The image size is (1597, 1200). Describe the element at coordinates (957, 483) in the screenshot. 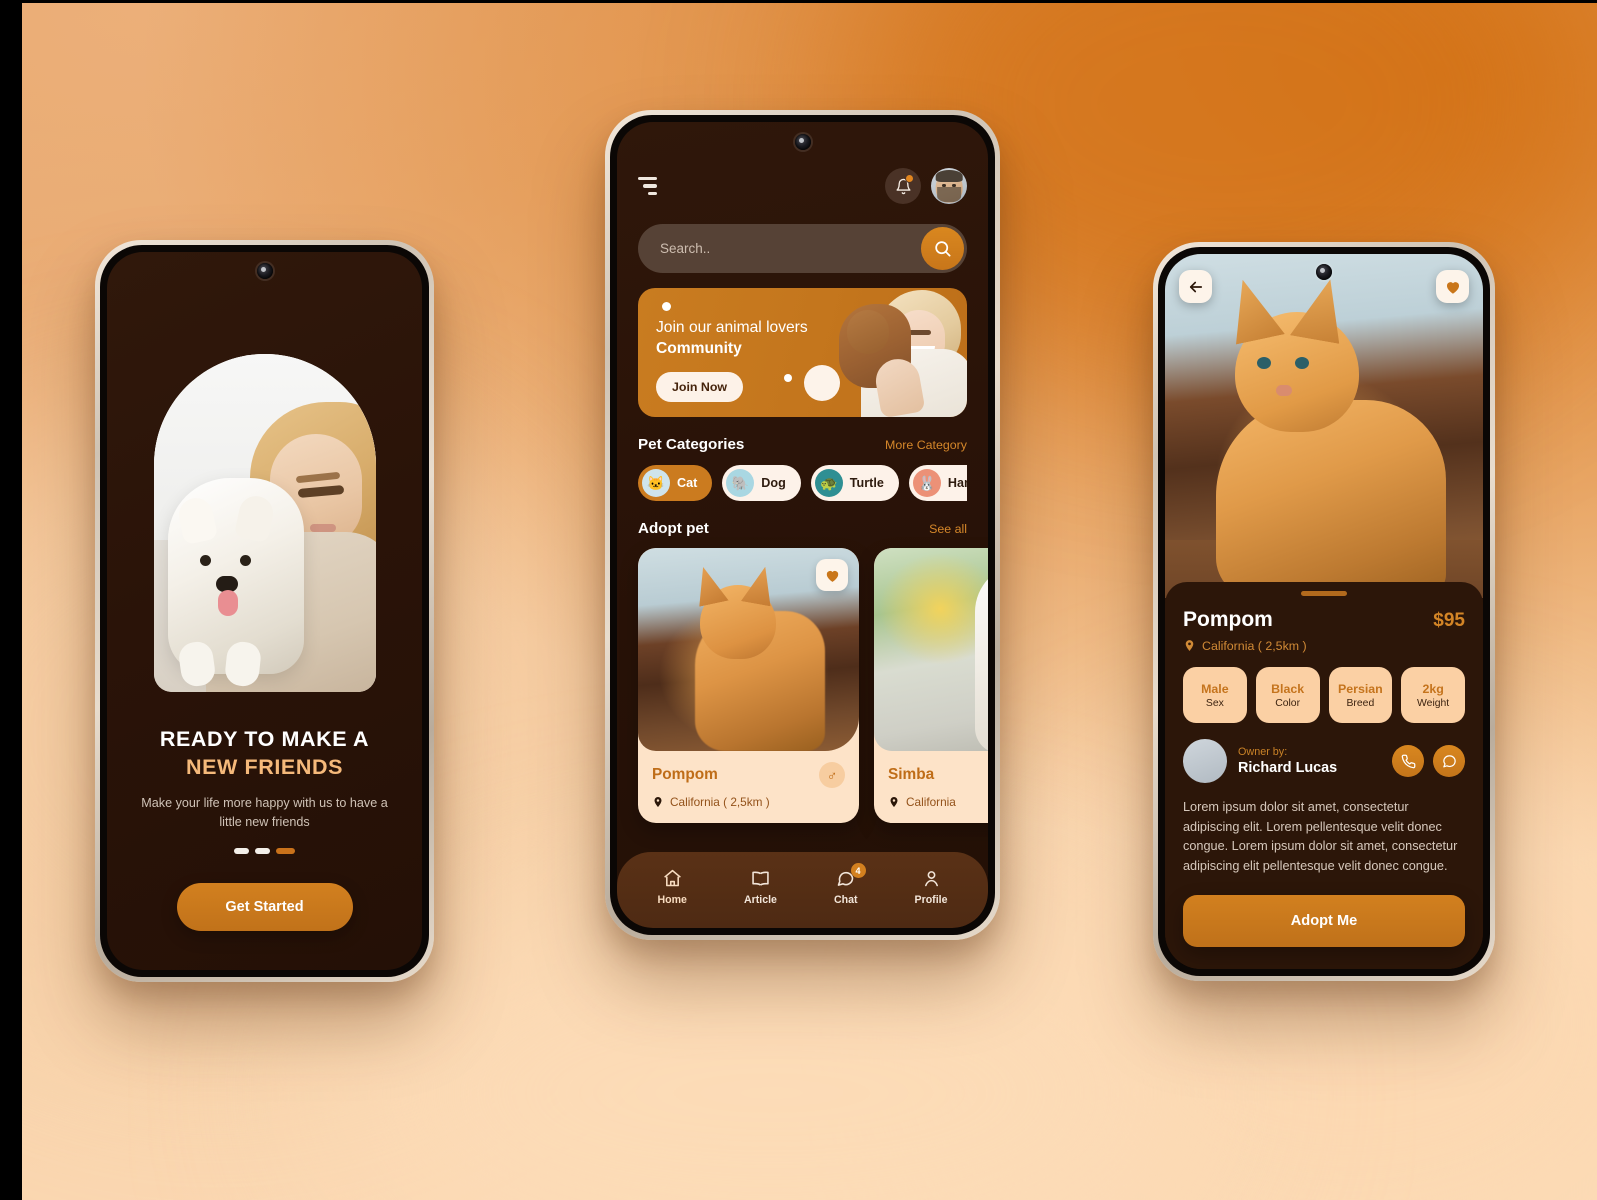

I see `category-label-hamster: Hams` at that location.